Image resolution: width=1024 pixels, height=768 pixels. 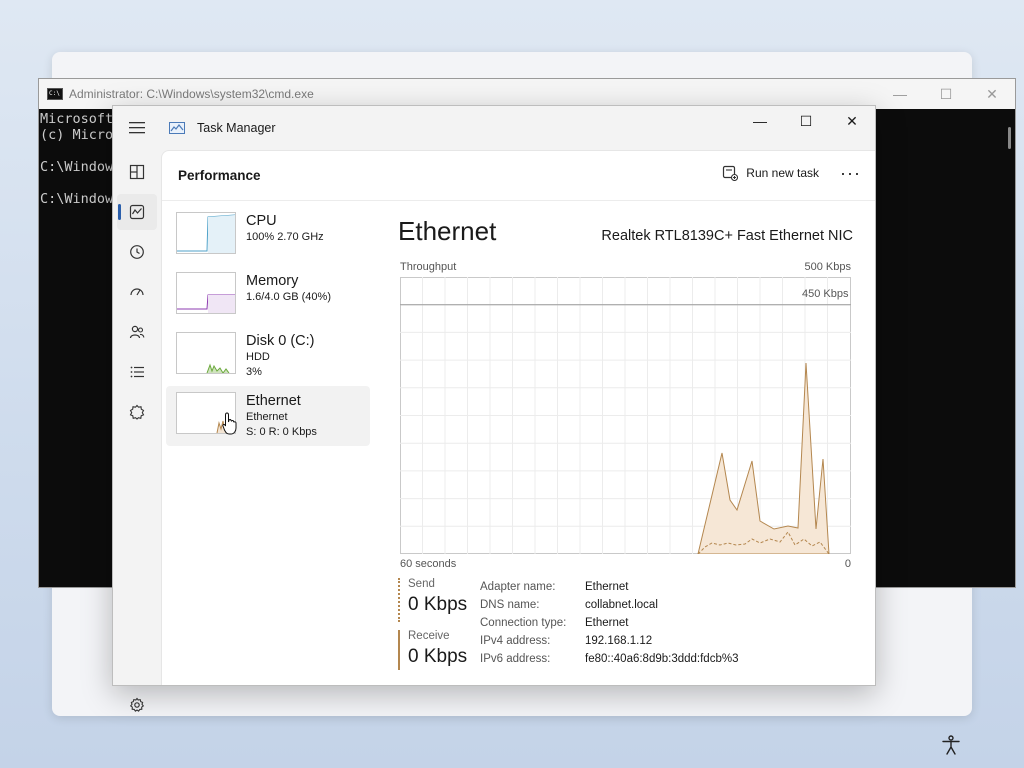 What do you see at coordinates (782, 173) in the screenshot?
I see `run-new-task-label: Run new task` at bounding box center [782, 173].